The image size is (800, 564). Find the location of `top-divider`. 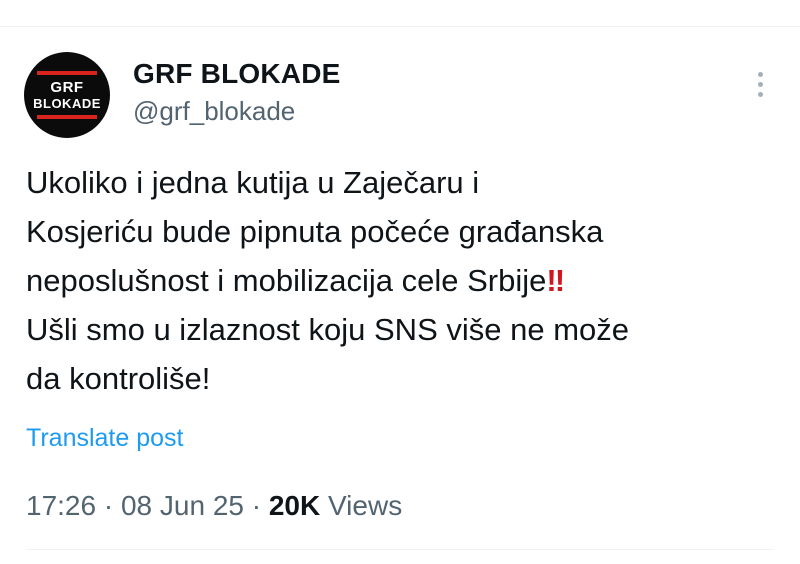

top-divider is located at coordinates (400, 26).